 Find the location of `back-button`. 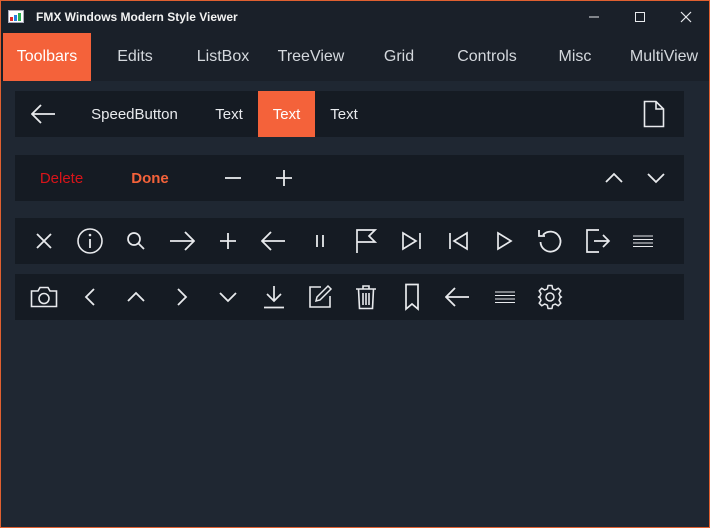

back-button is located at coordinates (44, 114).